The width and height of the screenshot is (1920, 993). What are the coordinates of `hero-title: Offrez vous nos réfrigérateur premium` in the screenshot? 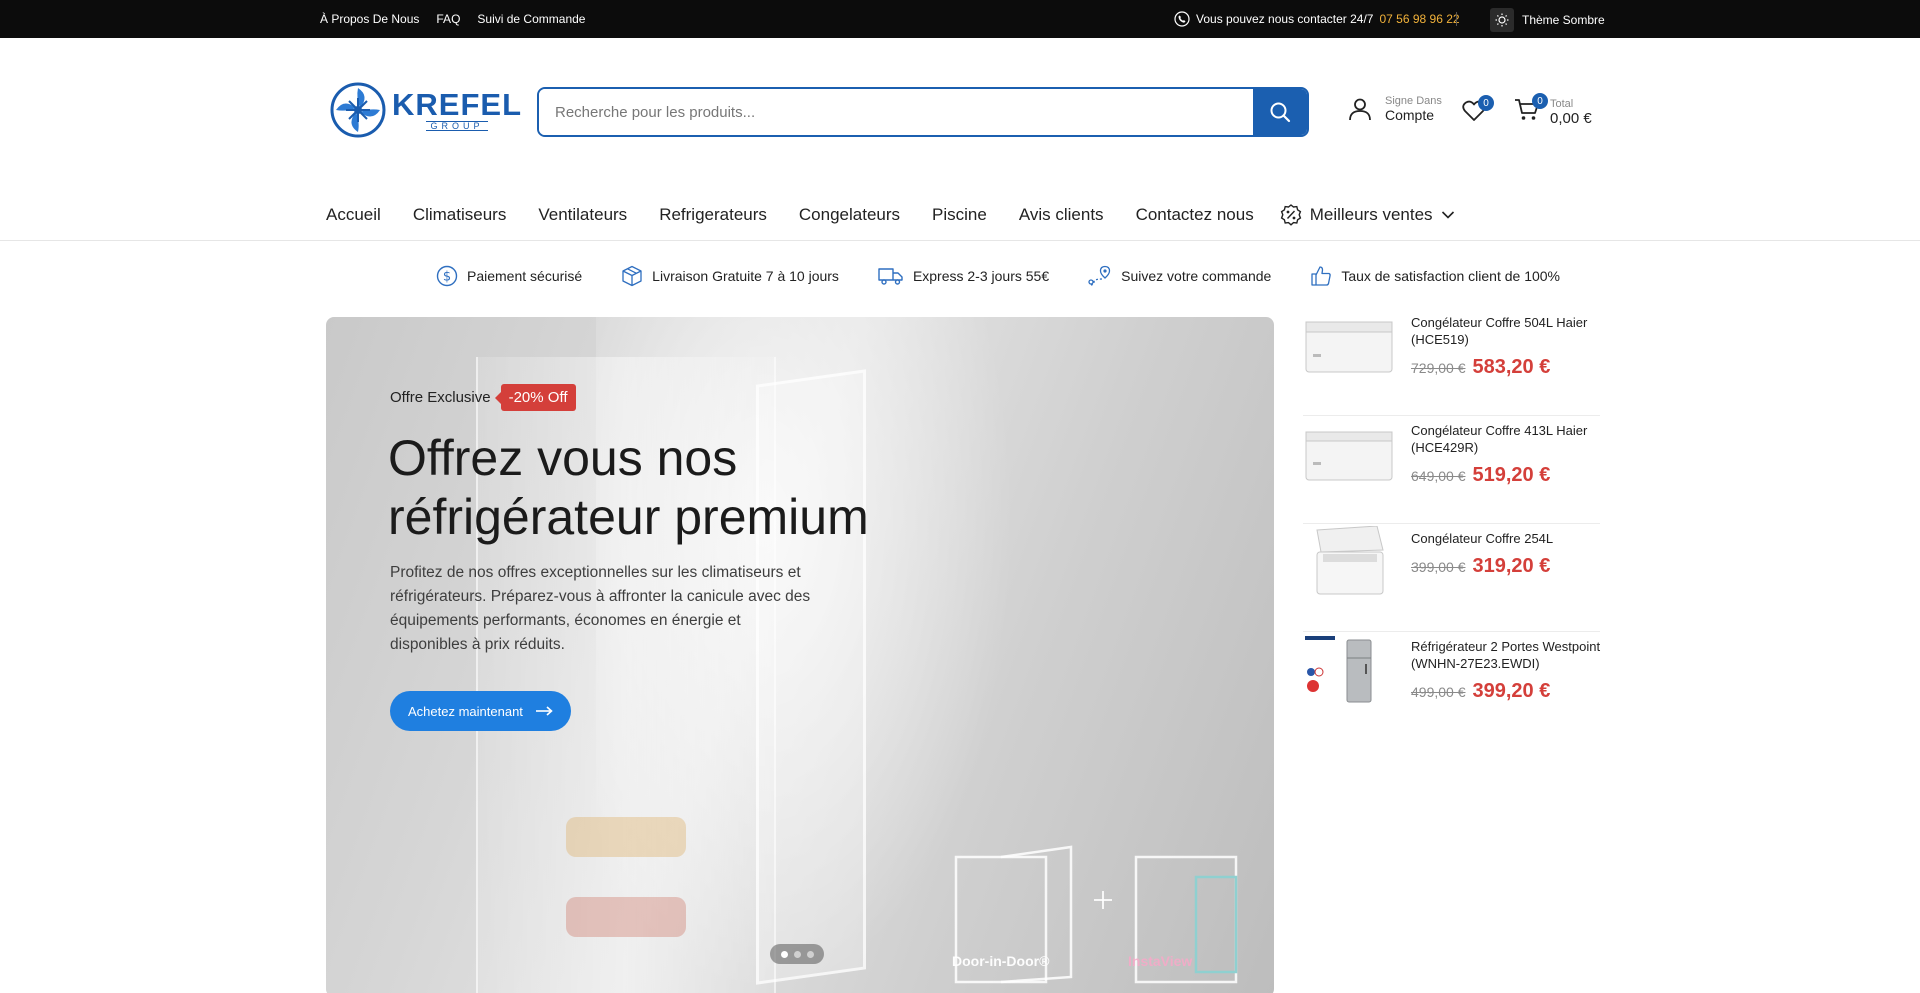 It's located at (668, 488).